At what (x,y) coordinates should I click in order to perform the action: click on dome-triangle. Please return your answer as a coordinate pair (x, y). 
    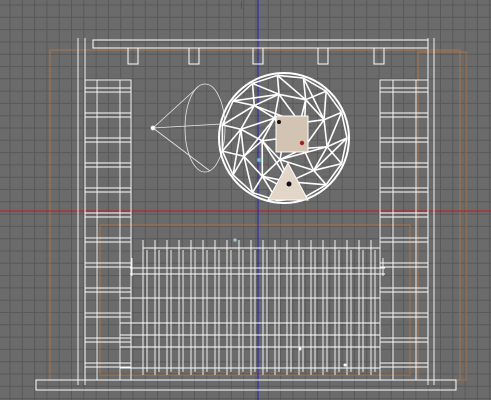
    Looking at the image, I should click on (288, 181).